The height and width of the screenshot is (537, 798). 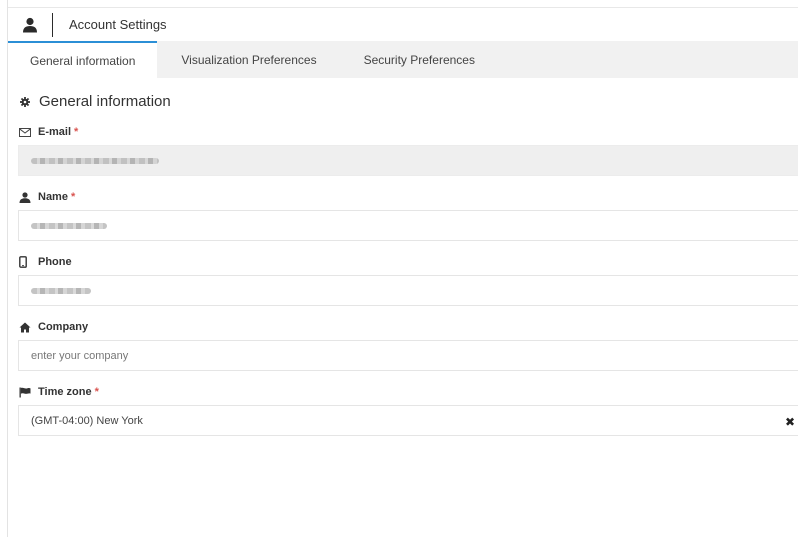 What do you see at coordinates (55, 132) in the screenshot?
I see `email-label-text: E-mail` at bounding box center [55, 132].